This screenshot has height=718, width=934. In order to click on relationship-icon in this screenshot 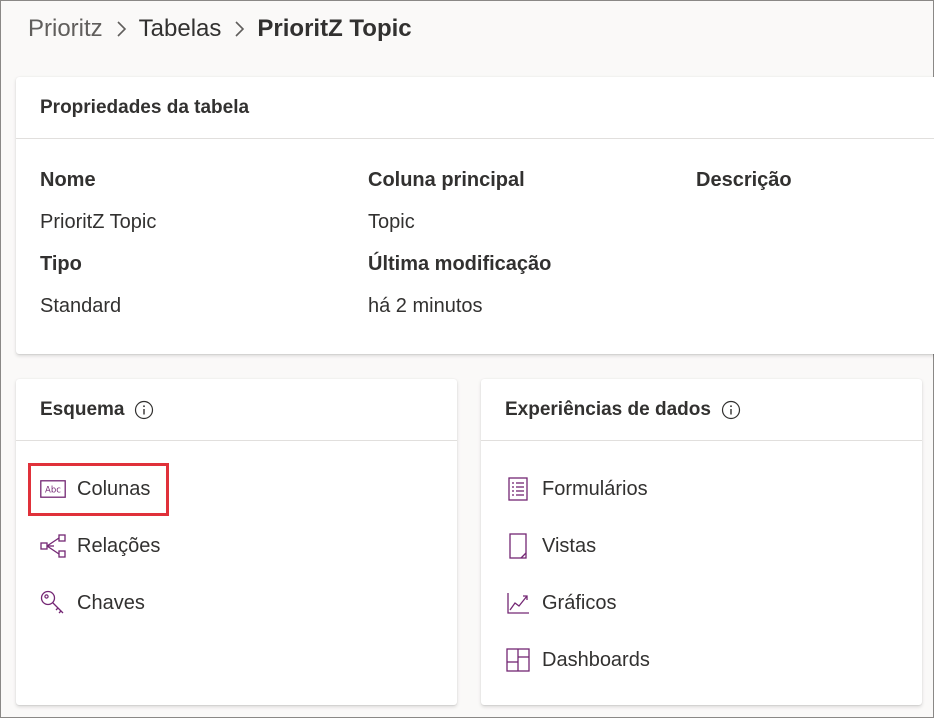, I will do `click(53, 546)`.